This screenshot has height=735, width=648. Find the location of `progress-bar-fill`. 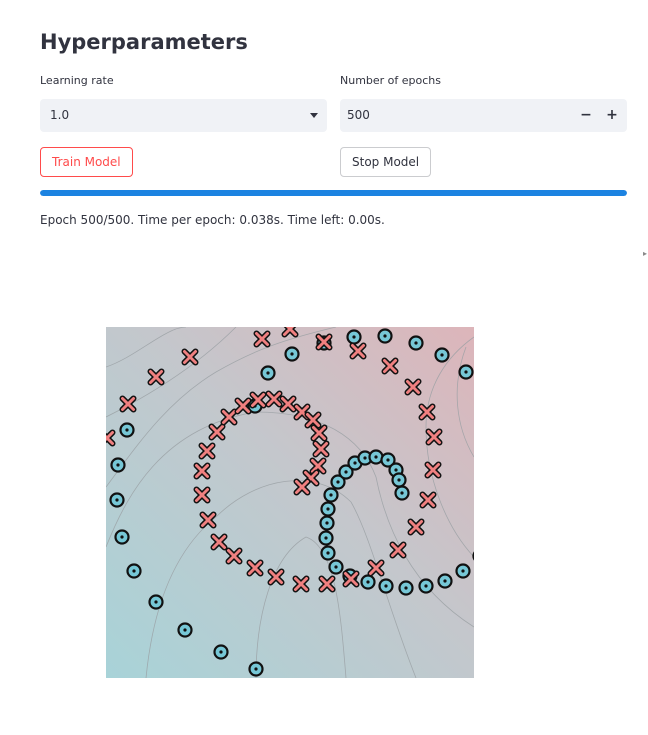

progress-bar-fill is located at coordinates (333, 193).